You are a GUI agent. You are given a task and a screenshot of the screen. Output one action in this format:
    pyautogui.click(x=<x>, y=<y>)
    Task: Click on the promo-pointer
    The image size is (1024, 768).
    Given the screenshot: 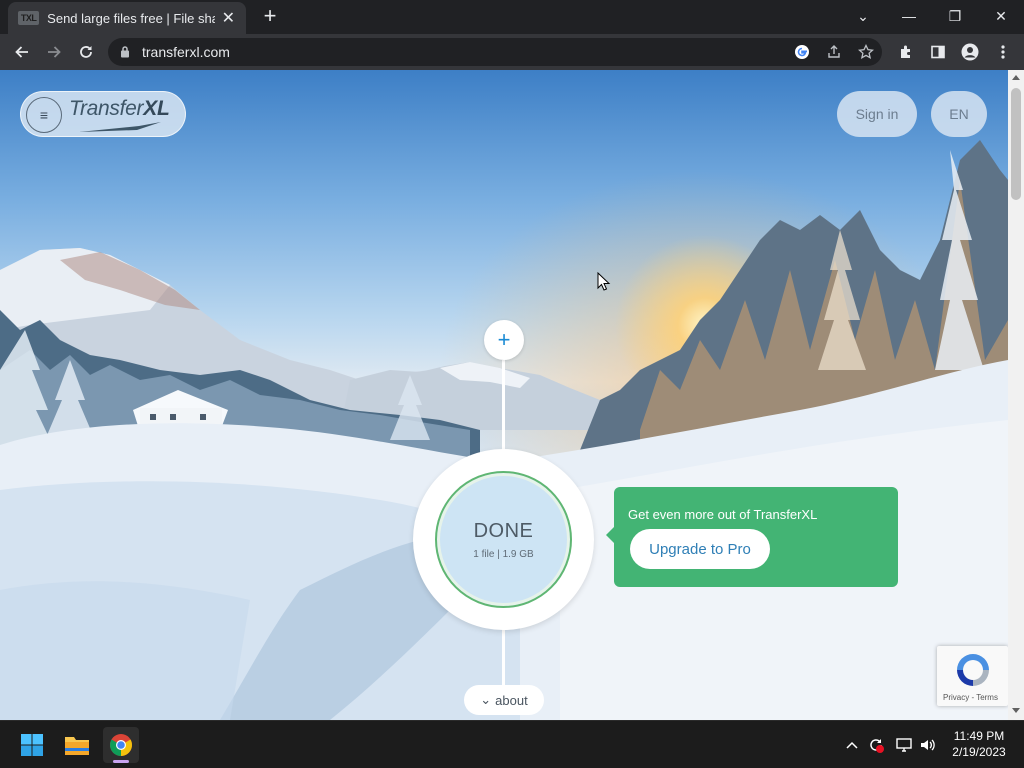 What is the action you would take?
    pyautogui.click(x=610, y=535)
    